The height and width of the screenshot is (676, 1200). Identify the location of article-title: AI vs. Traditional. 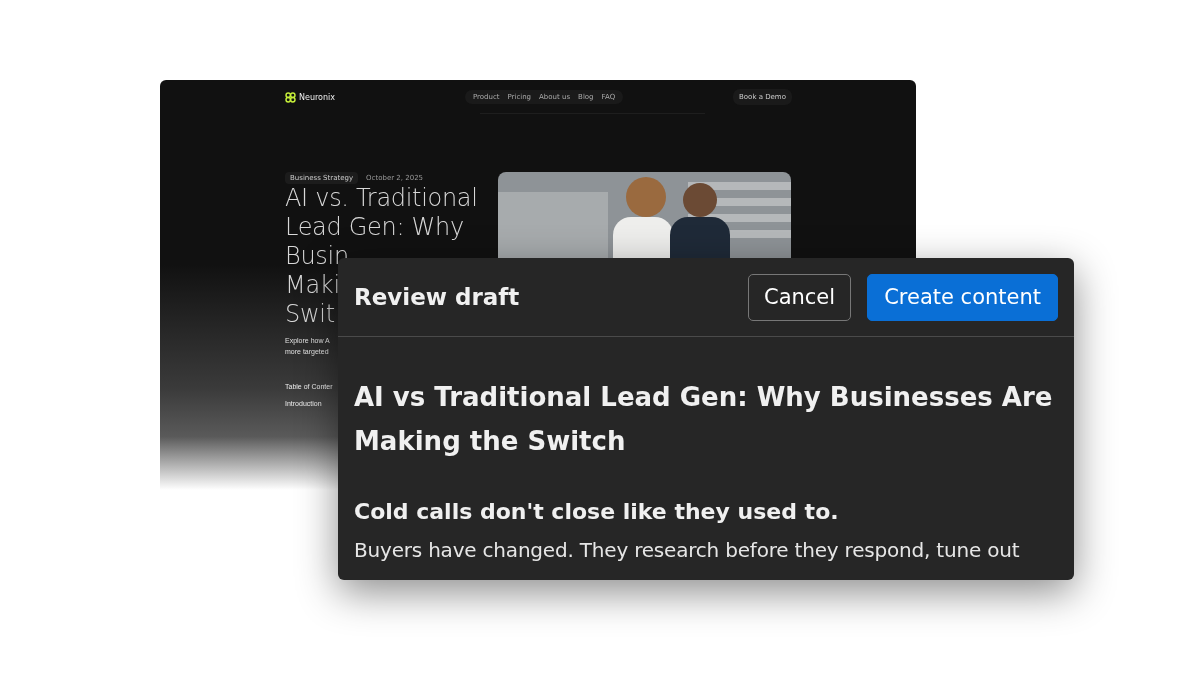
(381, 198).